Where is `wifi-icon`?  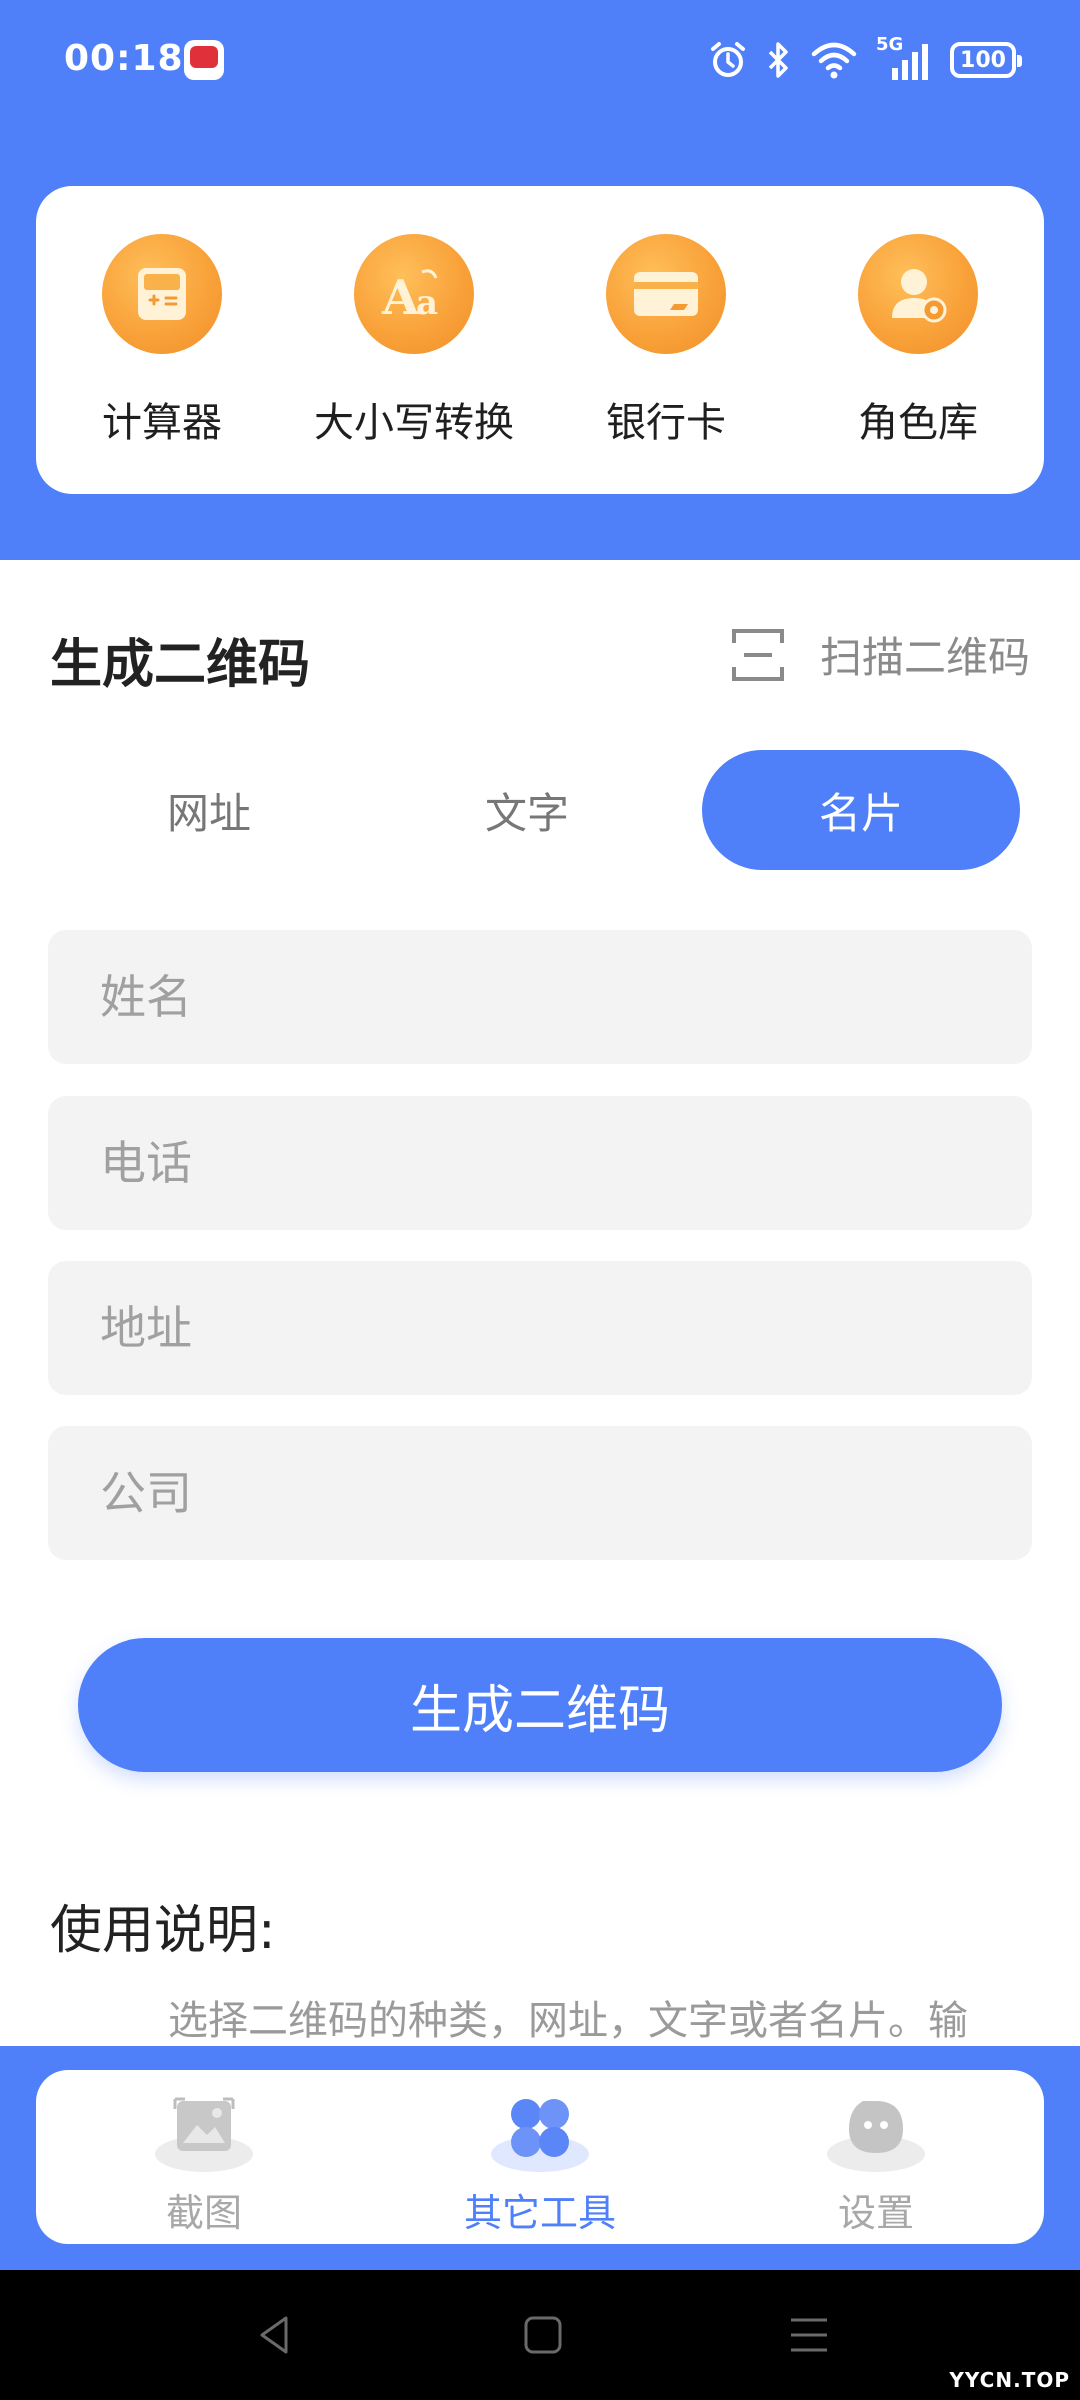
wifi-icon is located at coordinates (834, 60).